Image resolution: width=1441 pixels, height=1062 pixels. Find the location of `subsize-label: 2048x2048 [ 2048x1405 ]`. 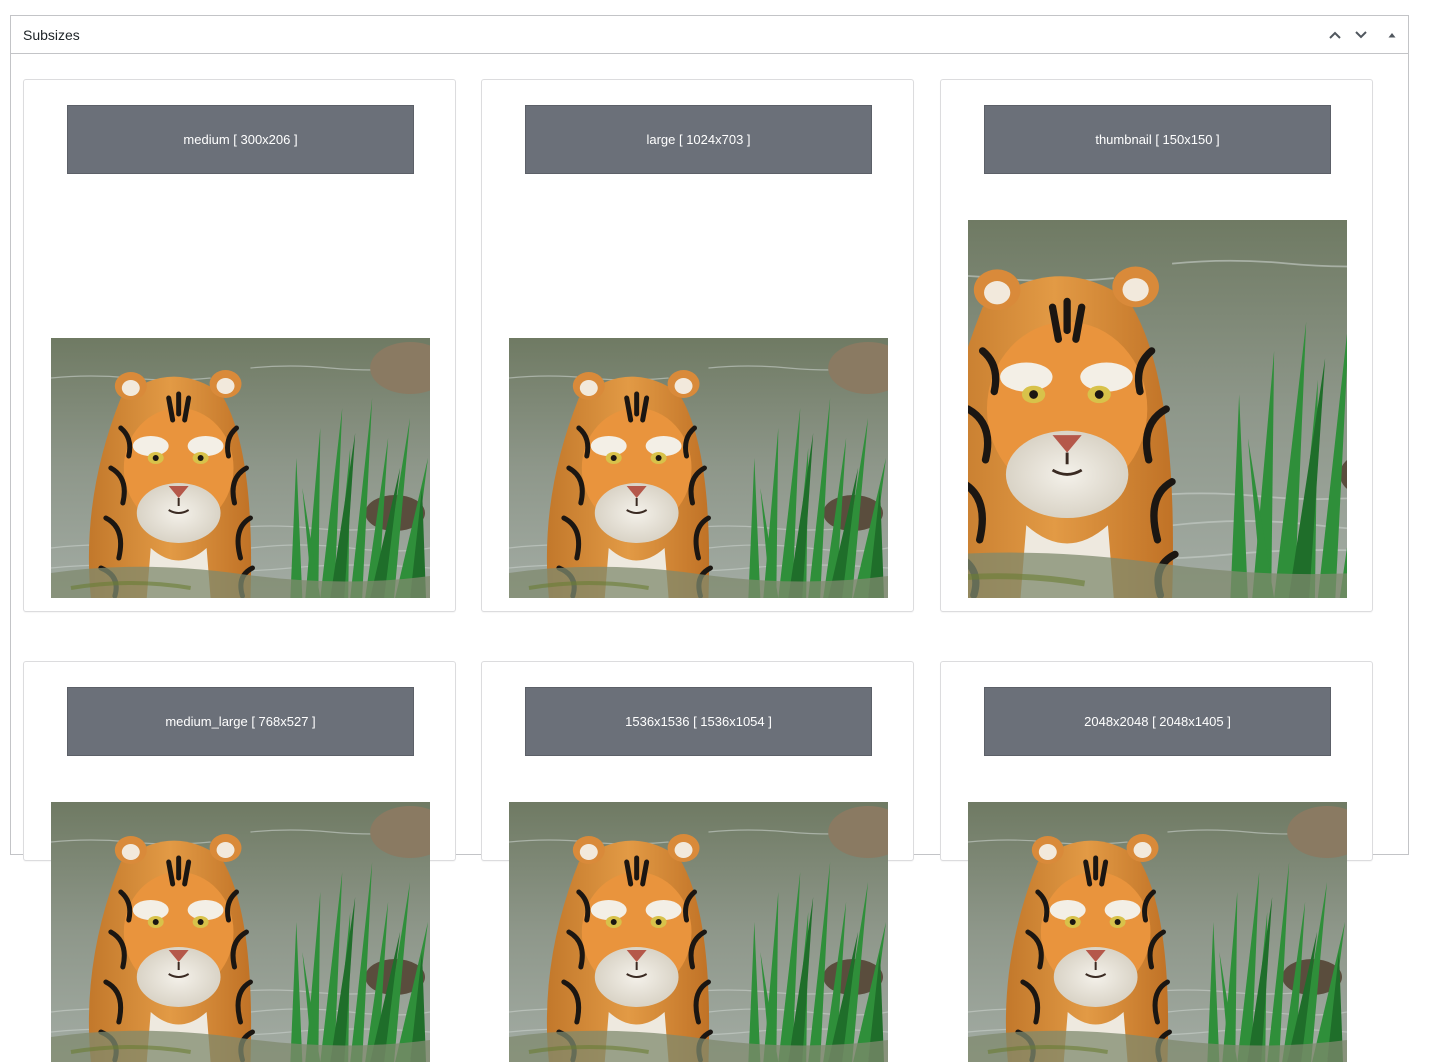

subsize-label: 2048x2048 [ 2048x1405 ] is located at coordinates (1157, 721).